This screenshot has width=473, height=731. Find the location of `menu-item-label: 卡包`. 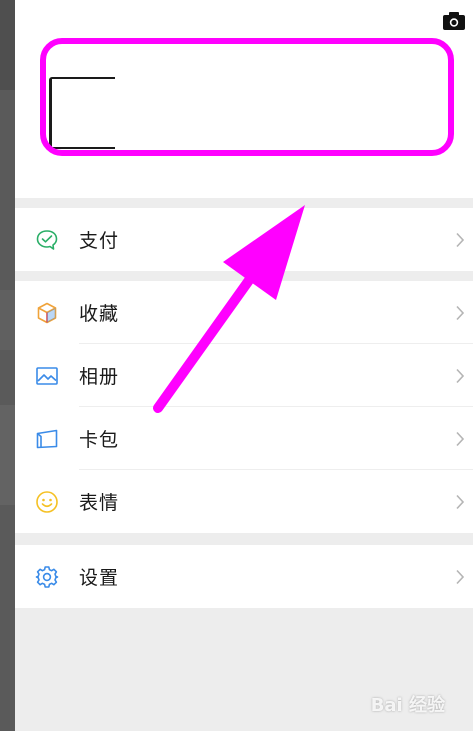

menu-item-label: 卡包 is located at coordinates (99, 440).